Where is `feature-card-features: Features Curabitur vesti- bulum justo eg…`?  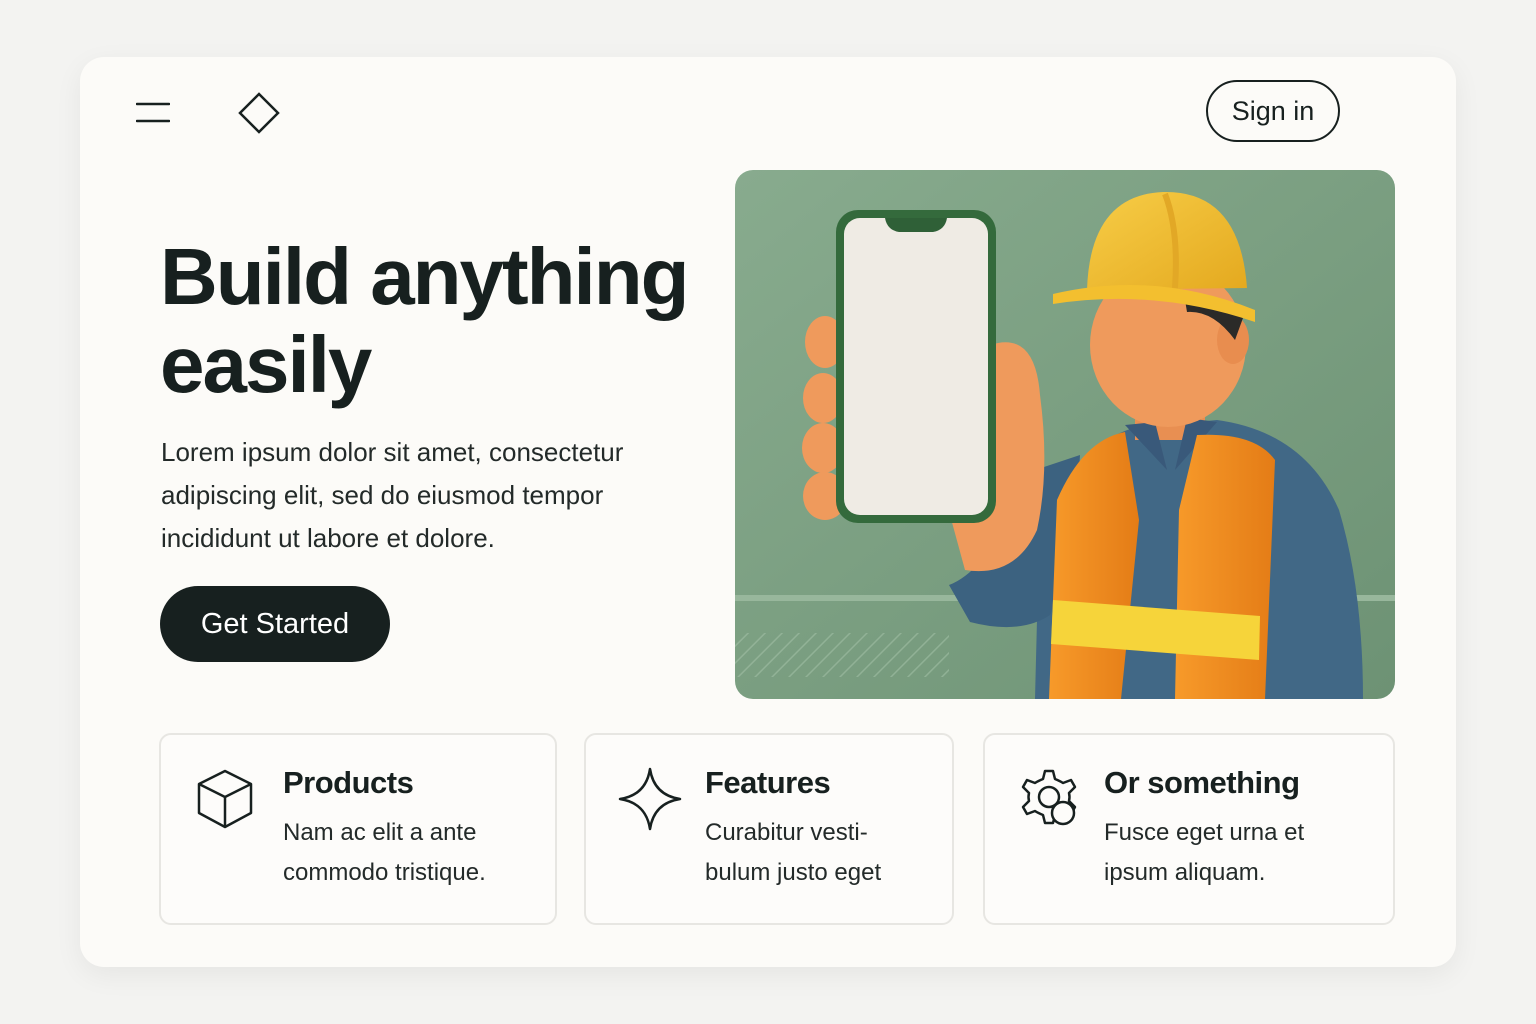 feature-card-features: Features Curabitur vesti- bulum justo eg… is located at coordinates (769, 829).